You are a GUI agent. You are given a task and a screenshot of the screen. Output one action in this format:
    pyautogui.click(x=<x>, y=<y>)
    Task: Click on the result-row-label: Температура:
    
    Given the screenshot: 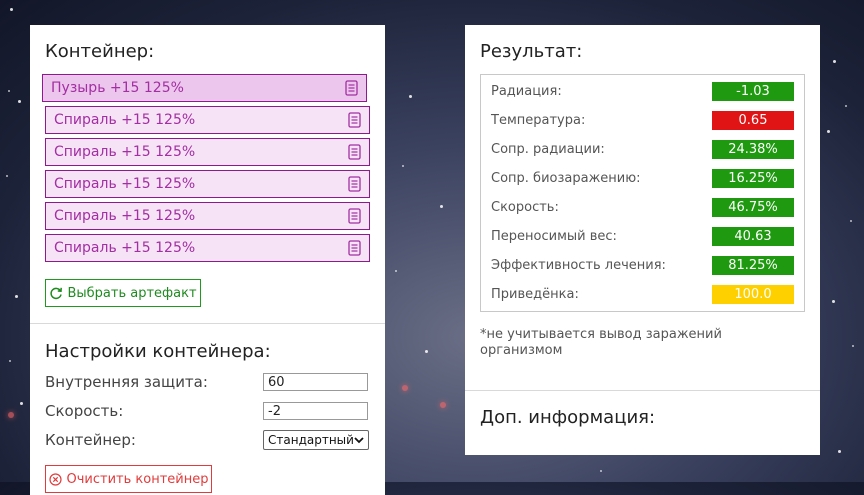 What is the action you would take?
    pyautogui.click(x=538, y=120)
    